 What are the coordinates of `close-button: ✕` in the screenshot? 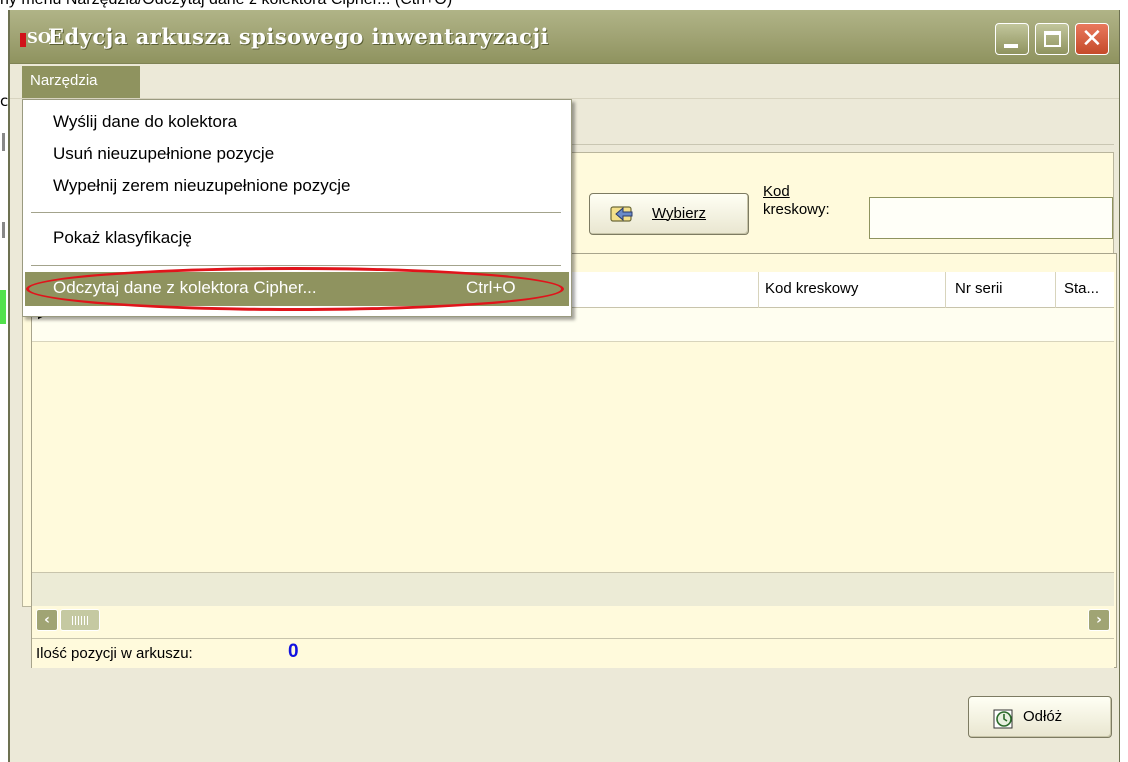 It's located at (1092, 39).